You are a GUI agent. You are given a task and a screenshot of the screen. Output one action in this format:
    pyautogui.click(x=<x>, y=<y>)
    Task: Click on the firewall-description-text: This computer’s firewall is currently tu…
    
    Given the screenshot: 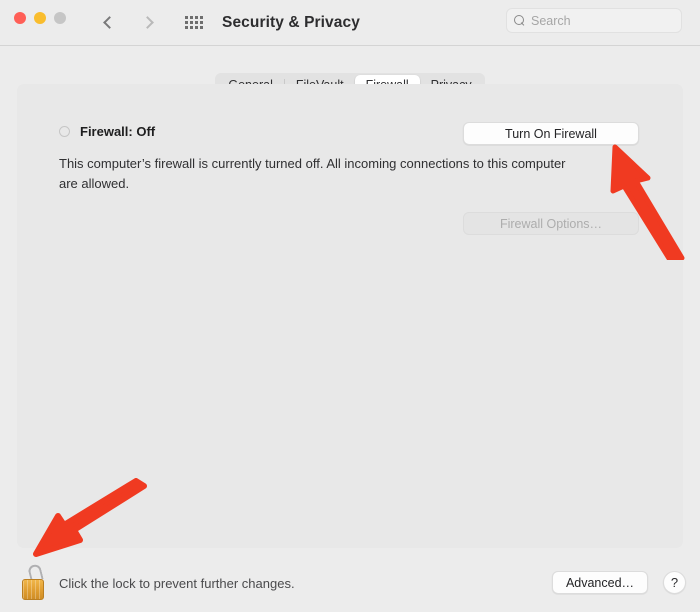 What is the action you would take?
    pyautogui.click(x=312, y=174)
    